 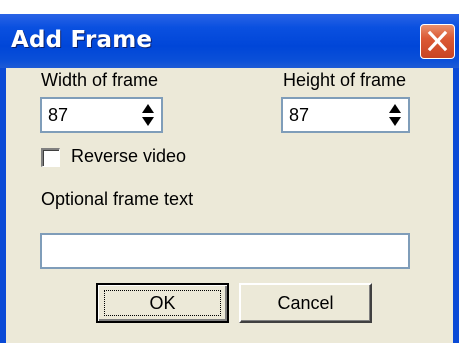 I want to click on cancel-button: Cancel, so click(x=305, y=303).